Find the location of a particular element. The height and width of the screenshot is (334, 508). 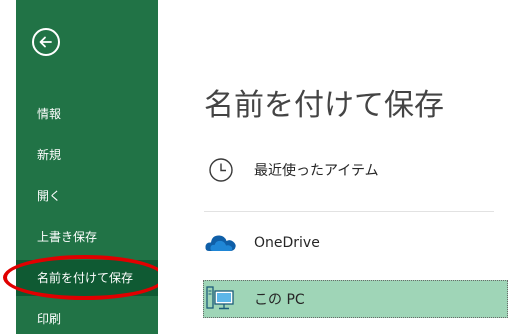

sidebar-item-save-as: 名前を付けて保存 is located at coordinates (87, 278).